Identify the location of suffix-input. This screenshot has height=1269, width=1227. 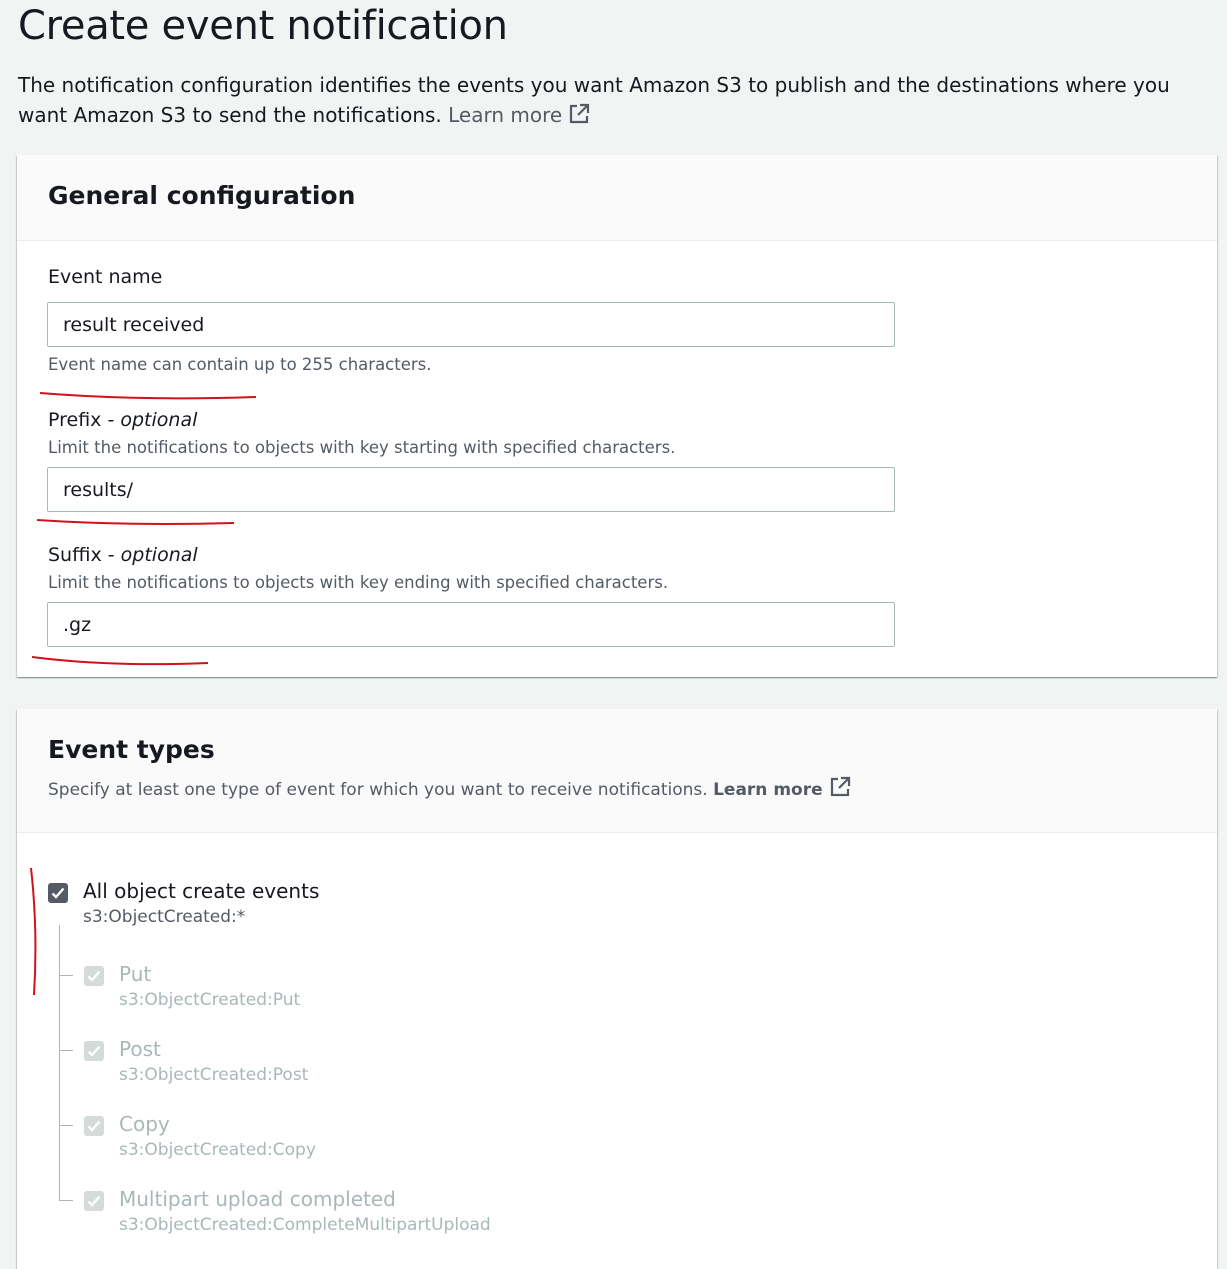
(471, 624).